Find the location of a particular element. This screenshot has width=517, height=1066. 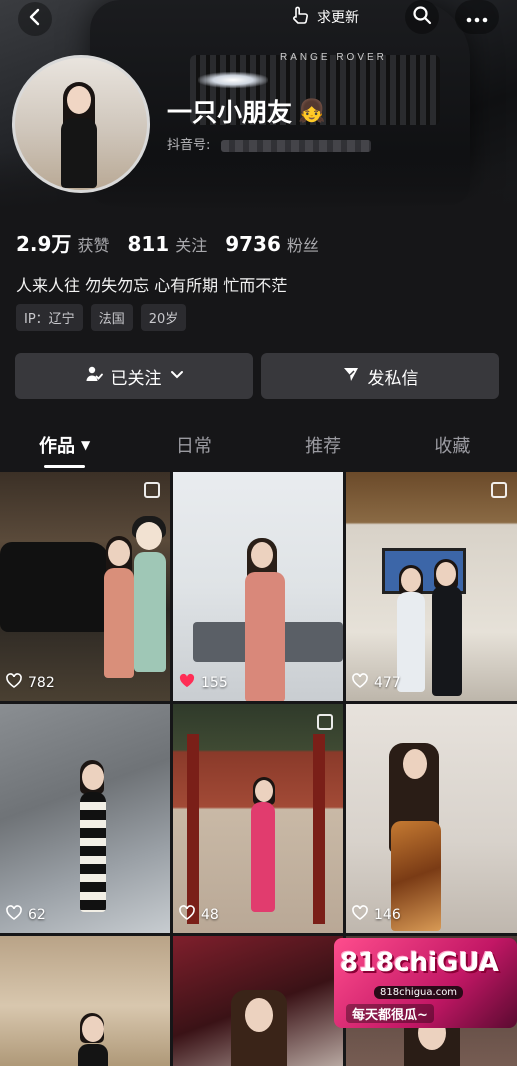

douyin-id-label: 抖音号: is located at coordinates (189, 145).